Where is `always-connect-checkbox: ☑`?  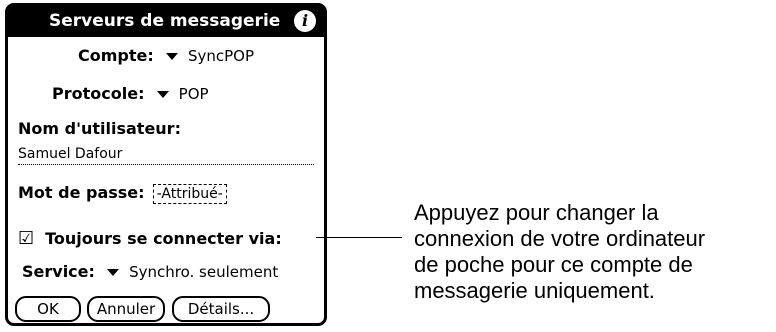
always-connect-checkbox: ☑ is located at coordinates (29, 238).